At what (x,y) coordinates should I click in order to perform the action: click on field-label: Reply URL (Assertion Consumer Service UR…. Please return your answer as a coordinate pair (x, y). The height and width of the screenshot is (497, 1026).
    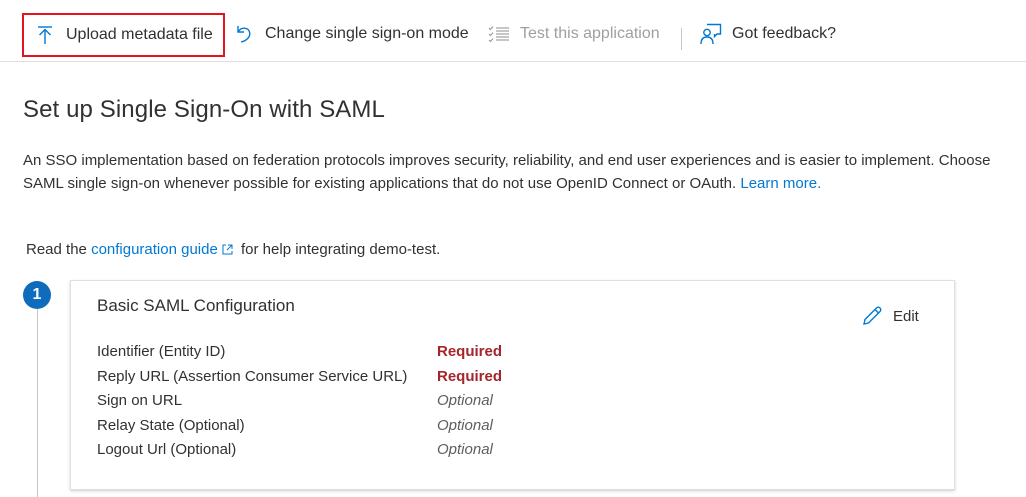
    Looking at the image, I should click on (252, 376).